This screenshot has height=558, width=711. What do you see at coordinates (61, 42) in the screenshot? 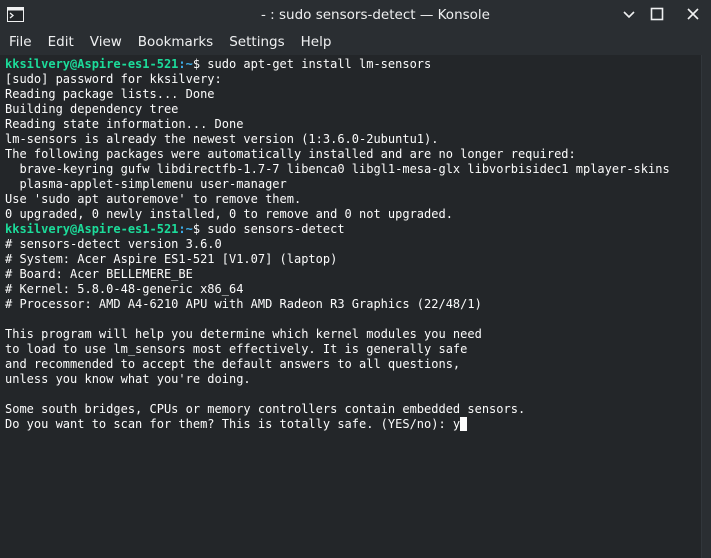
I see `menu-edit: Edit` at bounding box center [61, 42].